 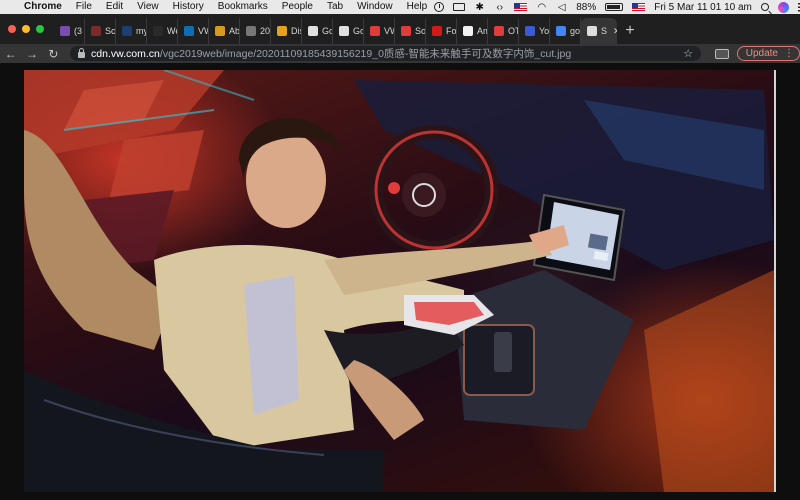 What do you see at coordinates (761, 53) in the screenshot?
I see `update-label: Update` at bounding box center [761, 53].